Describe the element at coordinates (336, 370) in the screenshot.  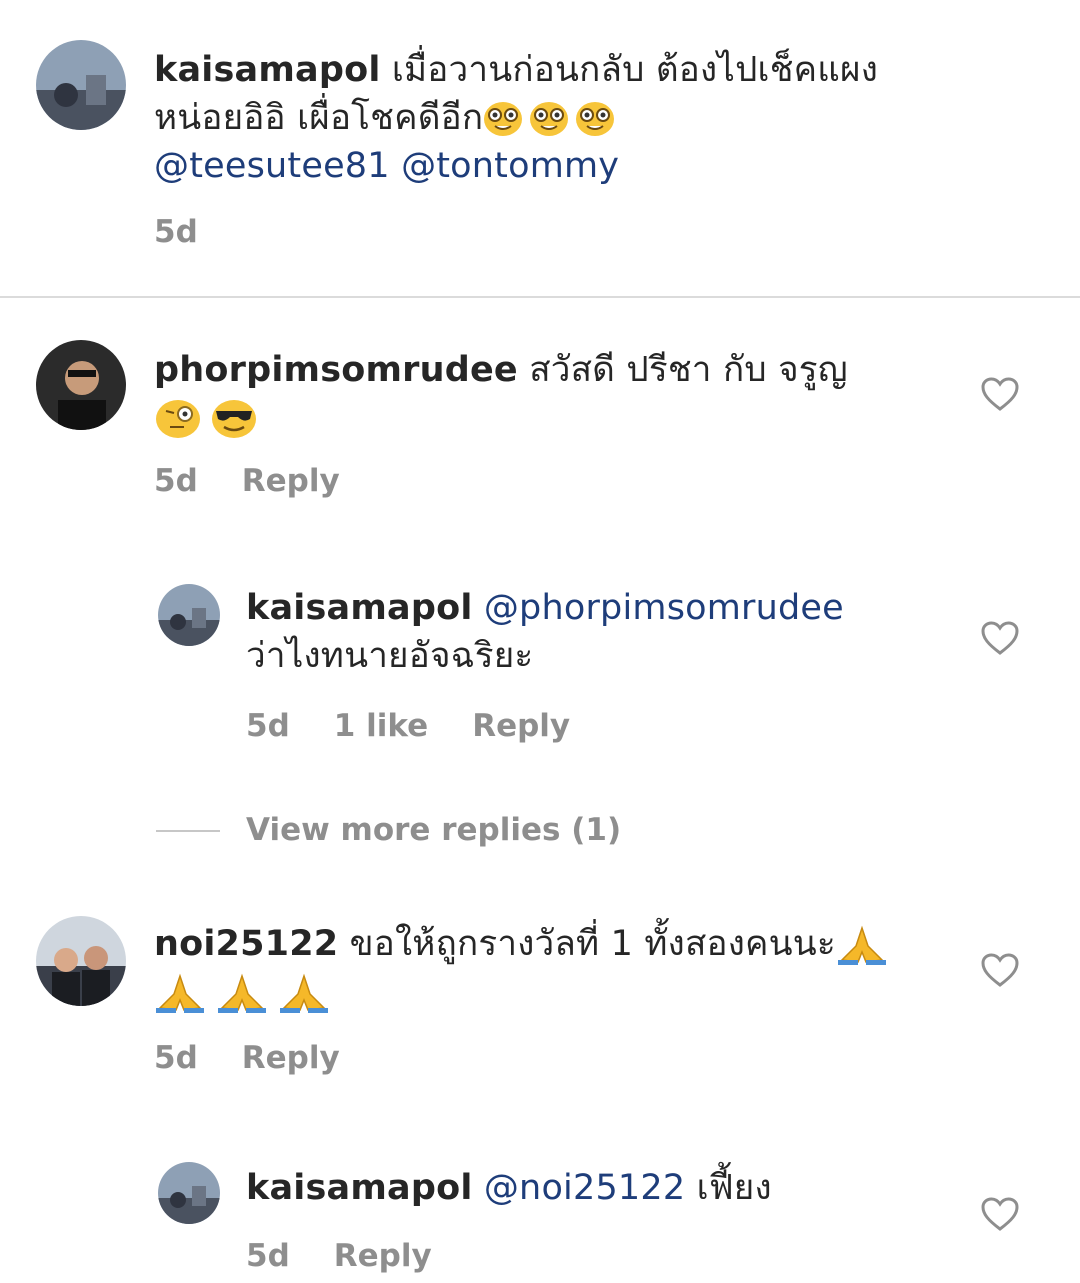
I see `comment-username: phorpimsomrudee` at that location.